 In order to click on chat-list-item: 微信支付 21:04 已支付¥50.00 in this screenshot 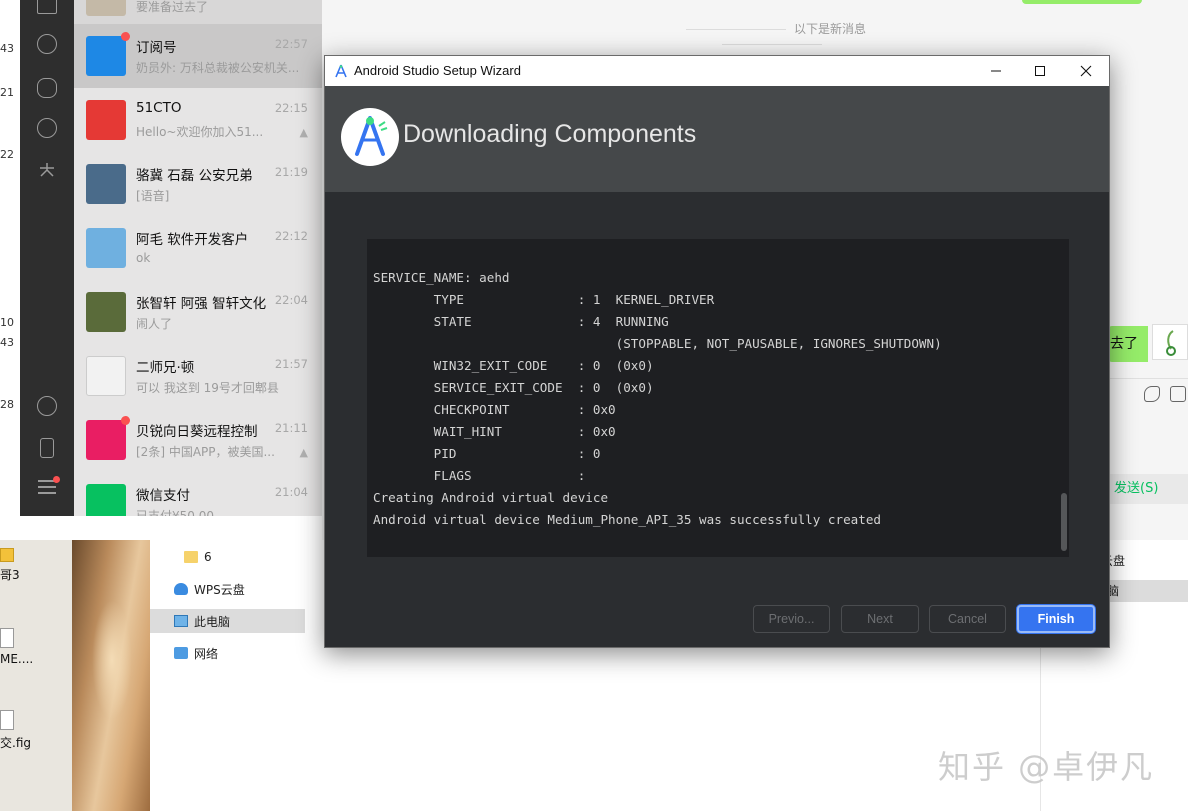, I will do `click(198, 494)`.